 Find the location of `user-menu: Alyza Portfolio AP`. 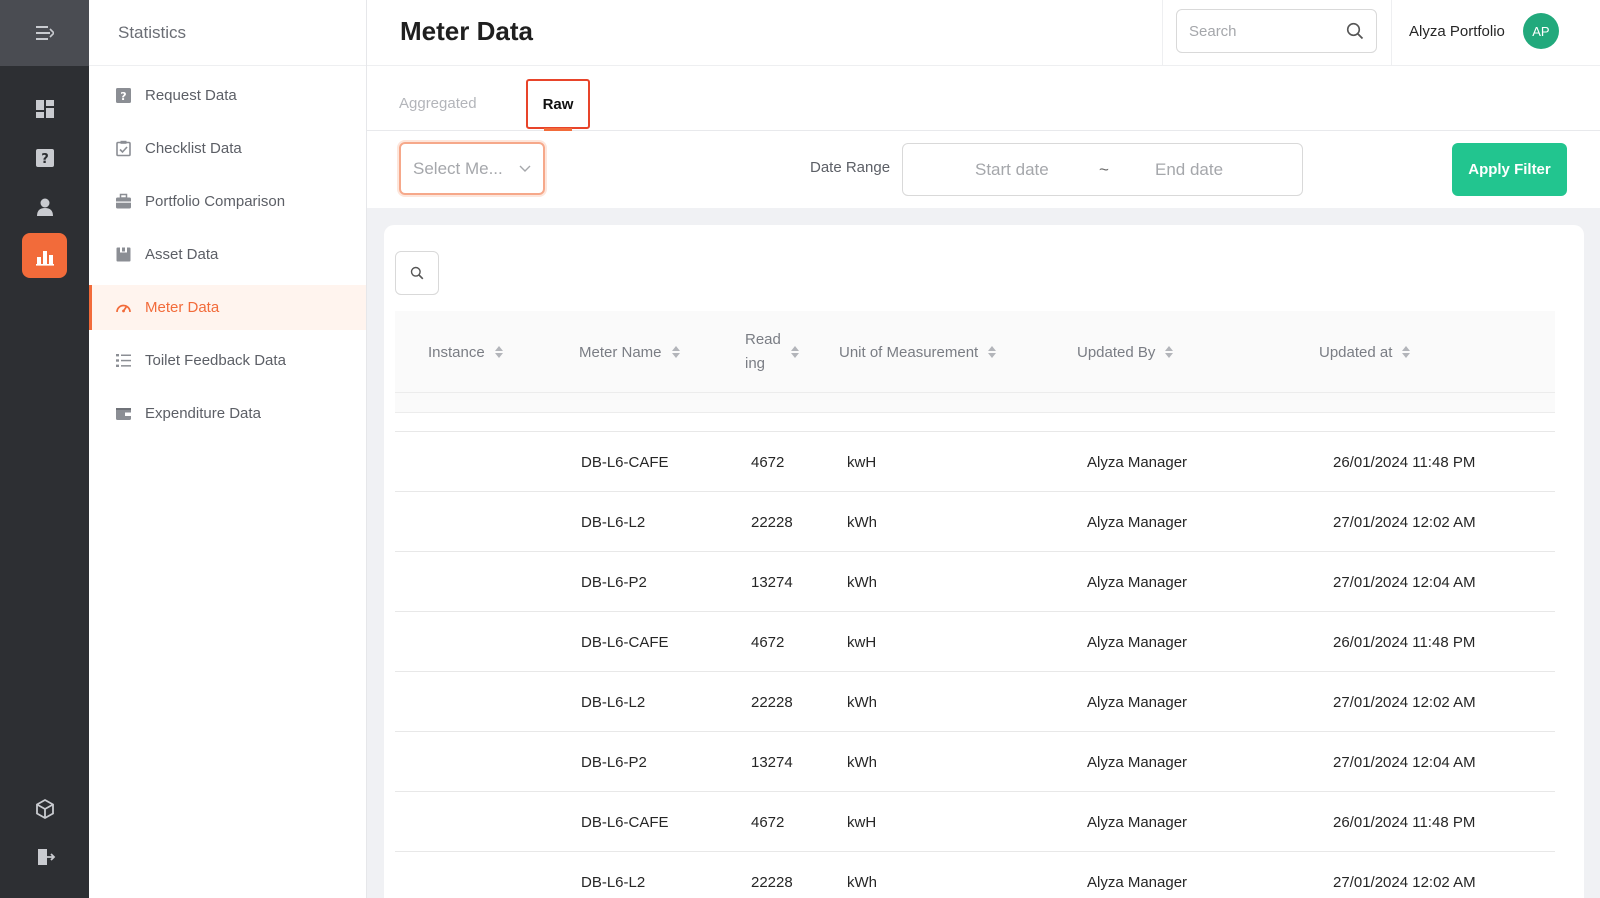

user-menu: Alyza Portfolio AP is located at coordinates (1484, 31).